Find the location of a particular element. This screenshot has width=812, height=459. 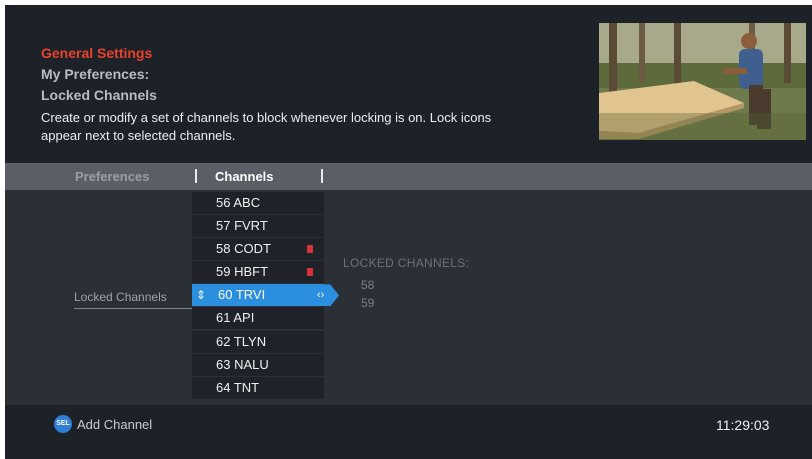

channel-label: 62 TLYN is located at coordinates (241, 341).